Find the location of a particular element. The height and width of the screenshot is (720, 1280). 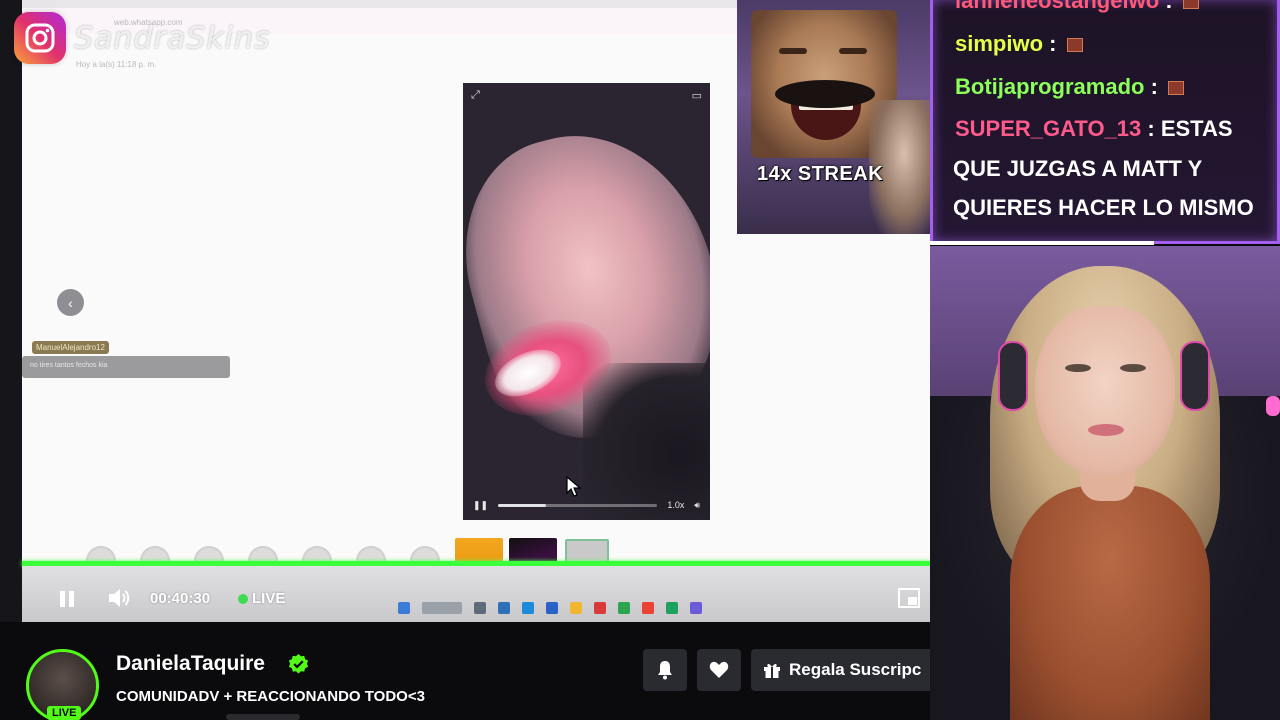

channel-name: DanielaTaquire is located at coordinates (190, 664).